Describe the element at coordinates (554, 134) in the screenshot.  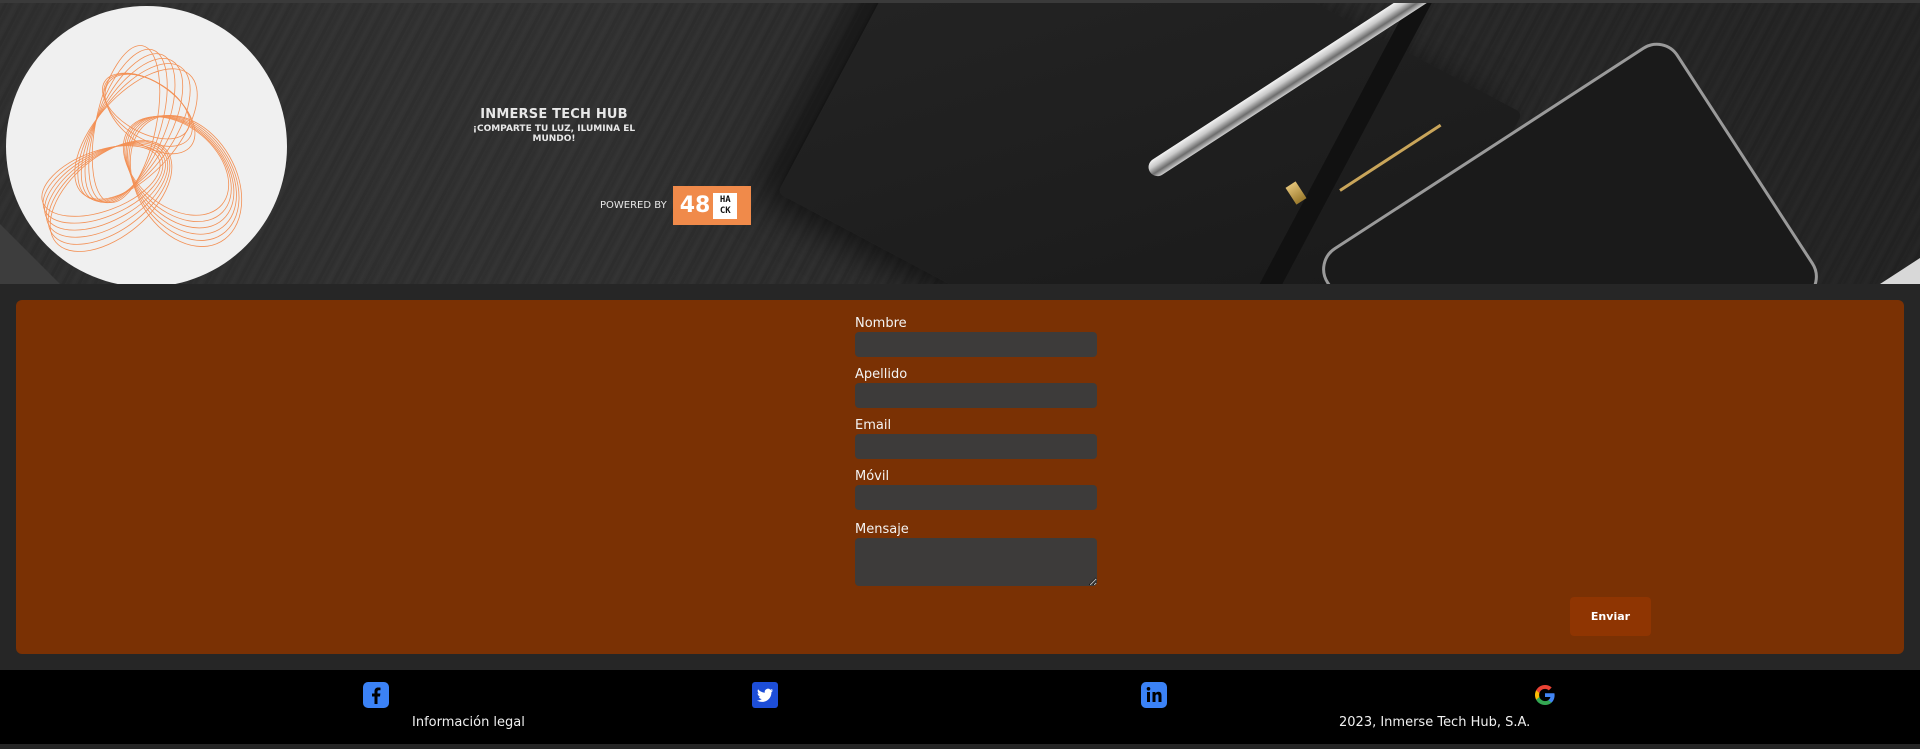
I see `brand-tagline: ¡COMPARTE TU LUZ, ILUMINA EL MUNDO!` at that location.